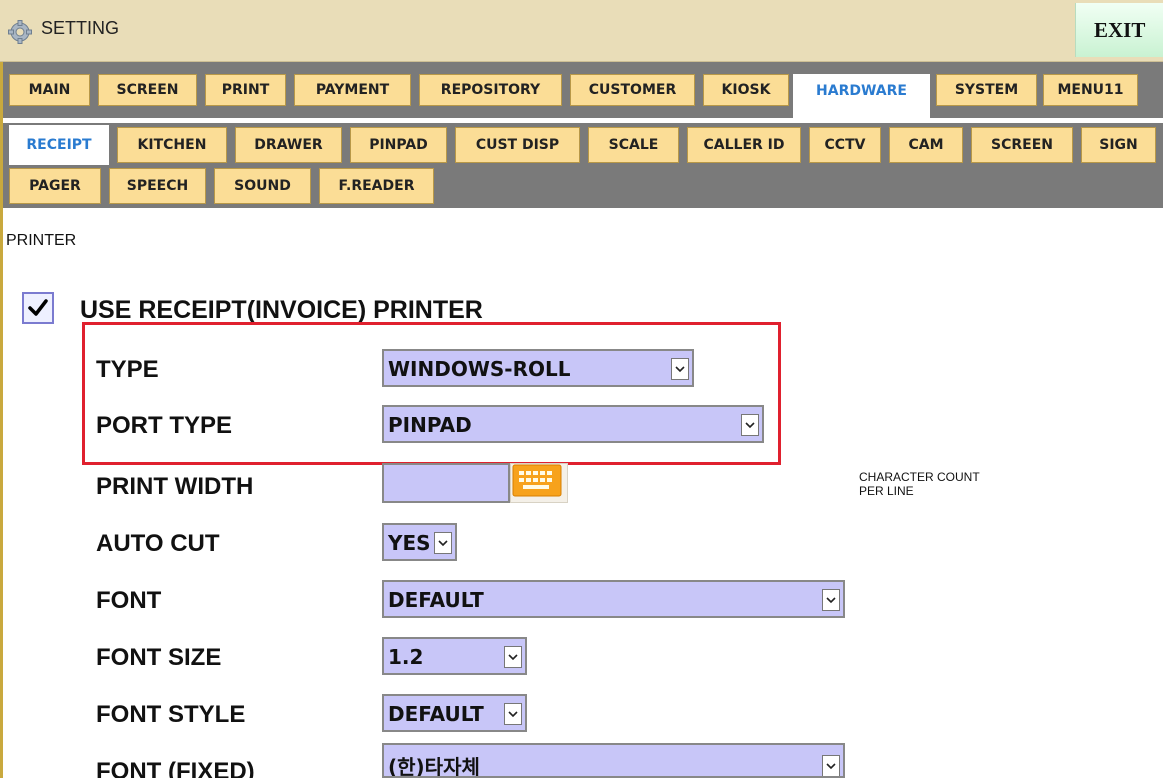 This screenshot has height=778, width=1163. What do you see at coordinates (434, 766) in the screenshot?
I see `font-fixed-value: (한)타자체` at bounding box center [434, 766].